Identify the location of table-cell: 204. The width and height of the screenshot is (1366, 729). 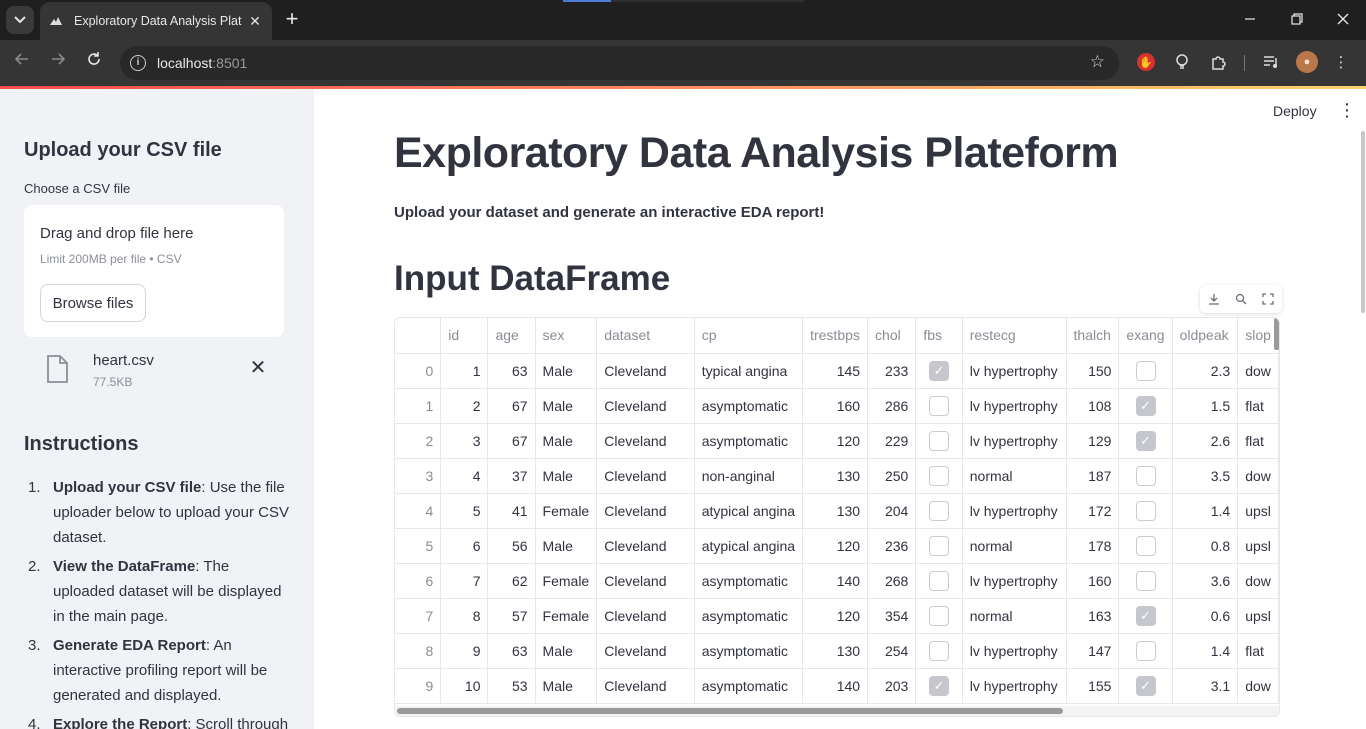
(892, 511).